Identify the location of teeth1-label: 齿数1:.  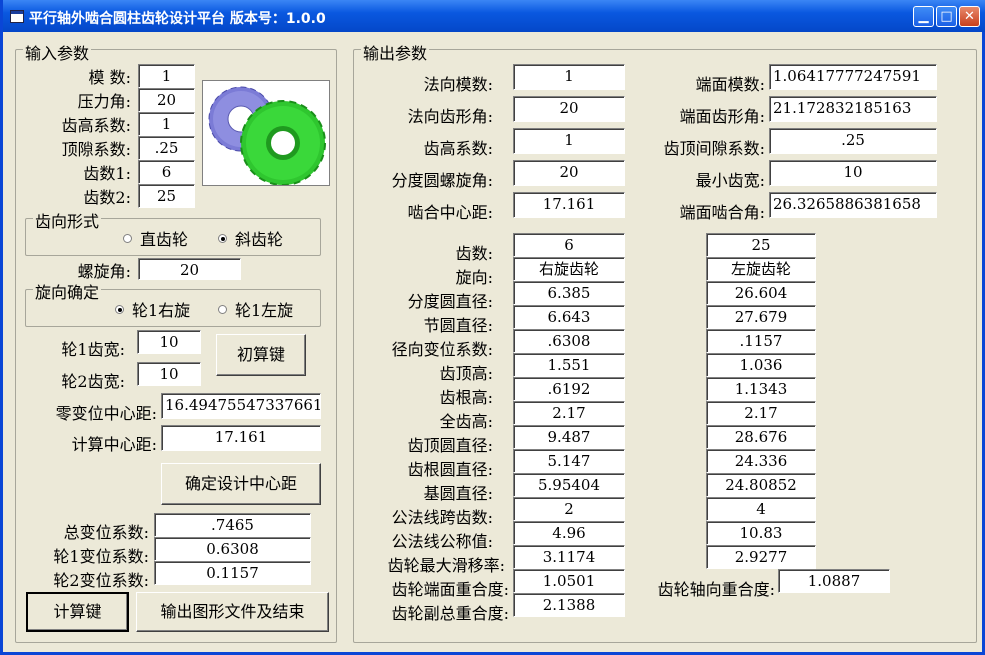
(107, 173).